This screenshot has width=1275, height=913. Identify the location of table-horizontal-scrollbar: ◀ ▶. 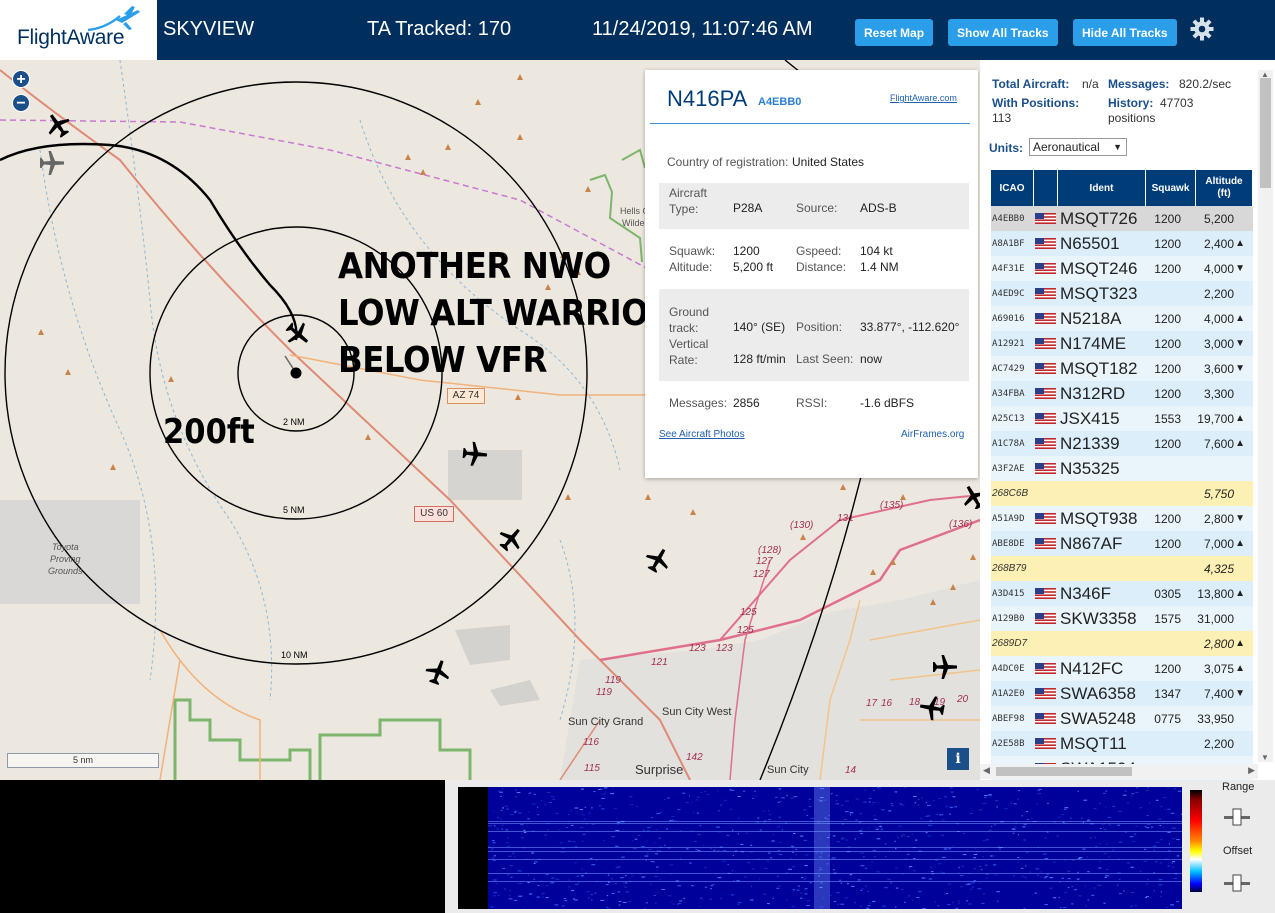
(1119, 771).